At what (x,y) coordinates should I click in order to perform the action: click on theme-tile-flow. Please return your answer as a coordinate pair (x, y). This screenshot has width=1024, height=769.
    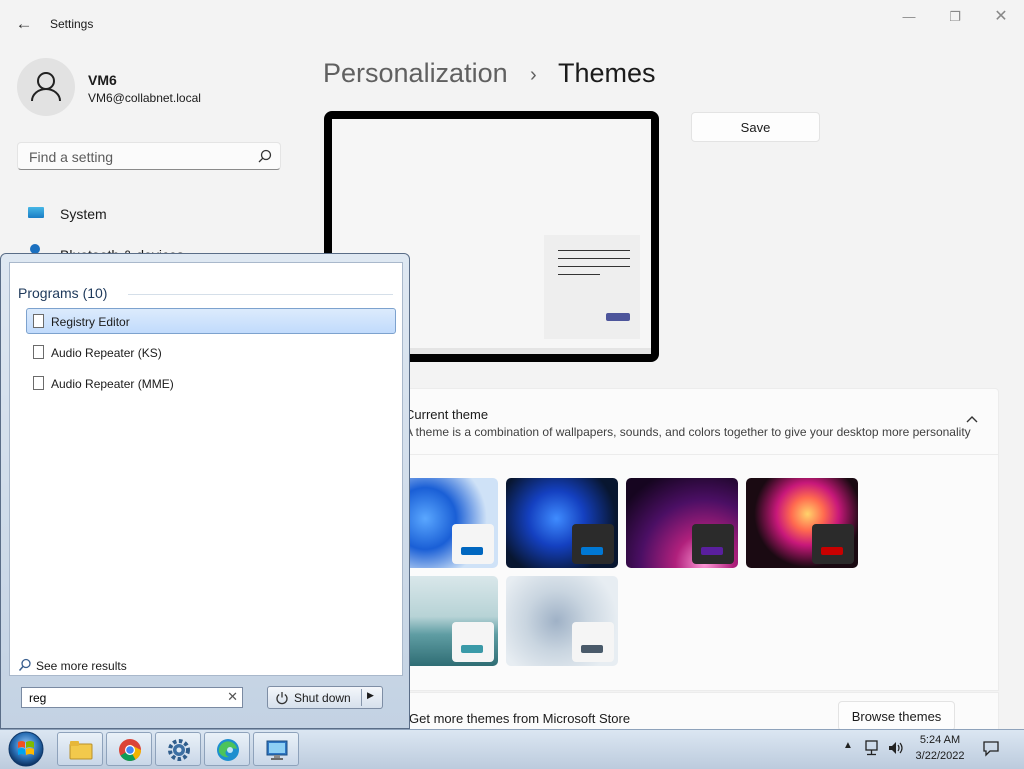
    Looking at the image, I should click on (562, 621).